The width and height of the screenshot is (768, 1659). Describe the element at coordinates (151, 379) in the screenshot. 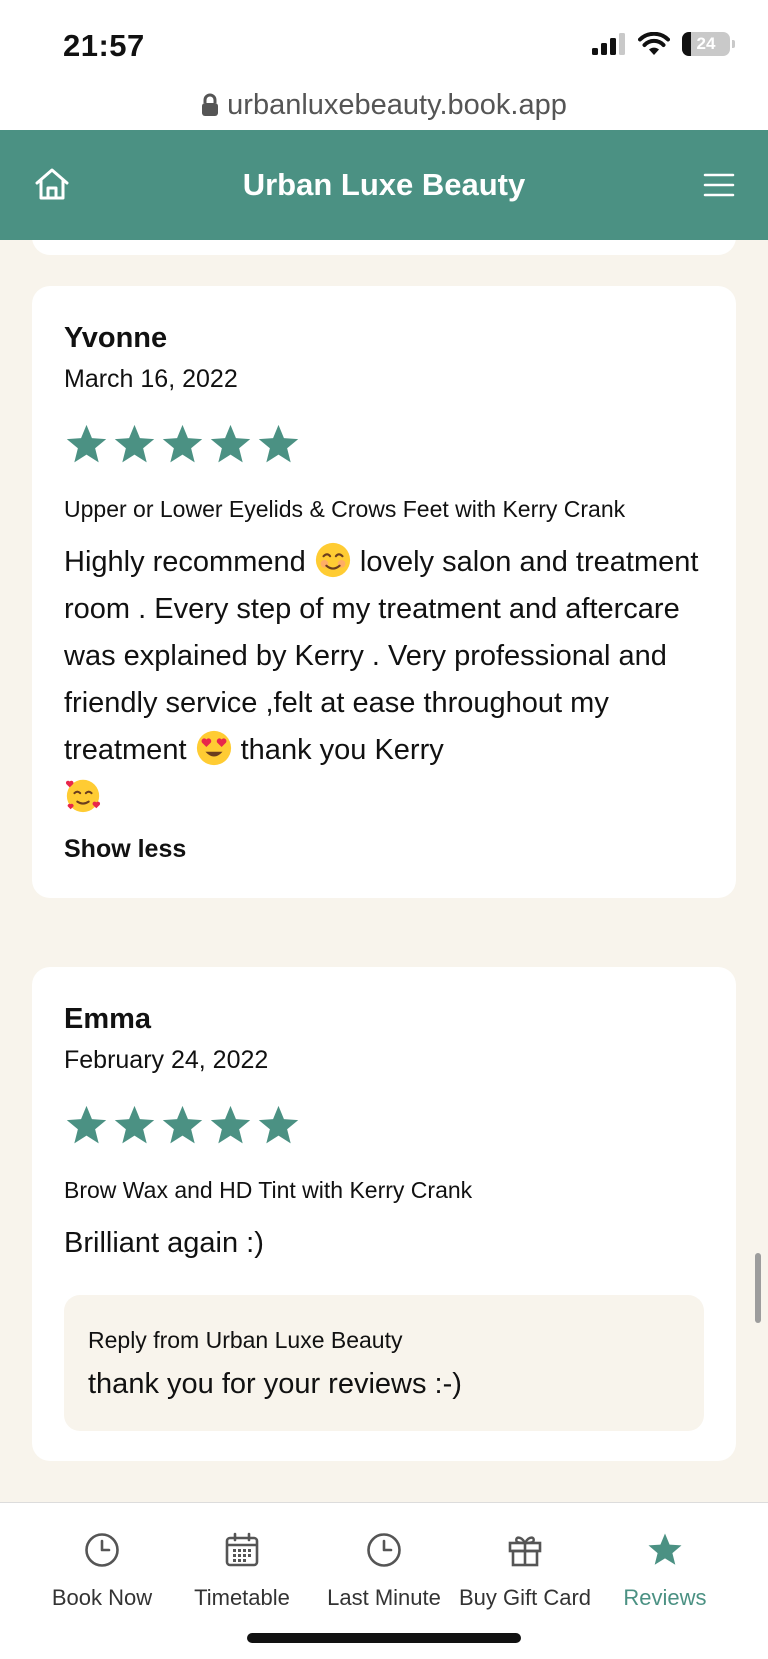

I see `review-date: March 16, 2022` at that location.